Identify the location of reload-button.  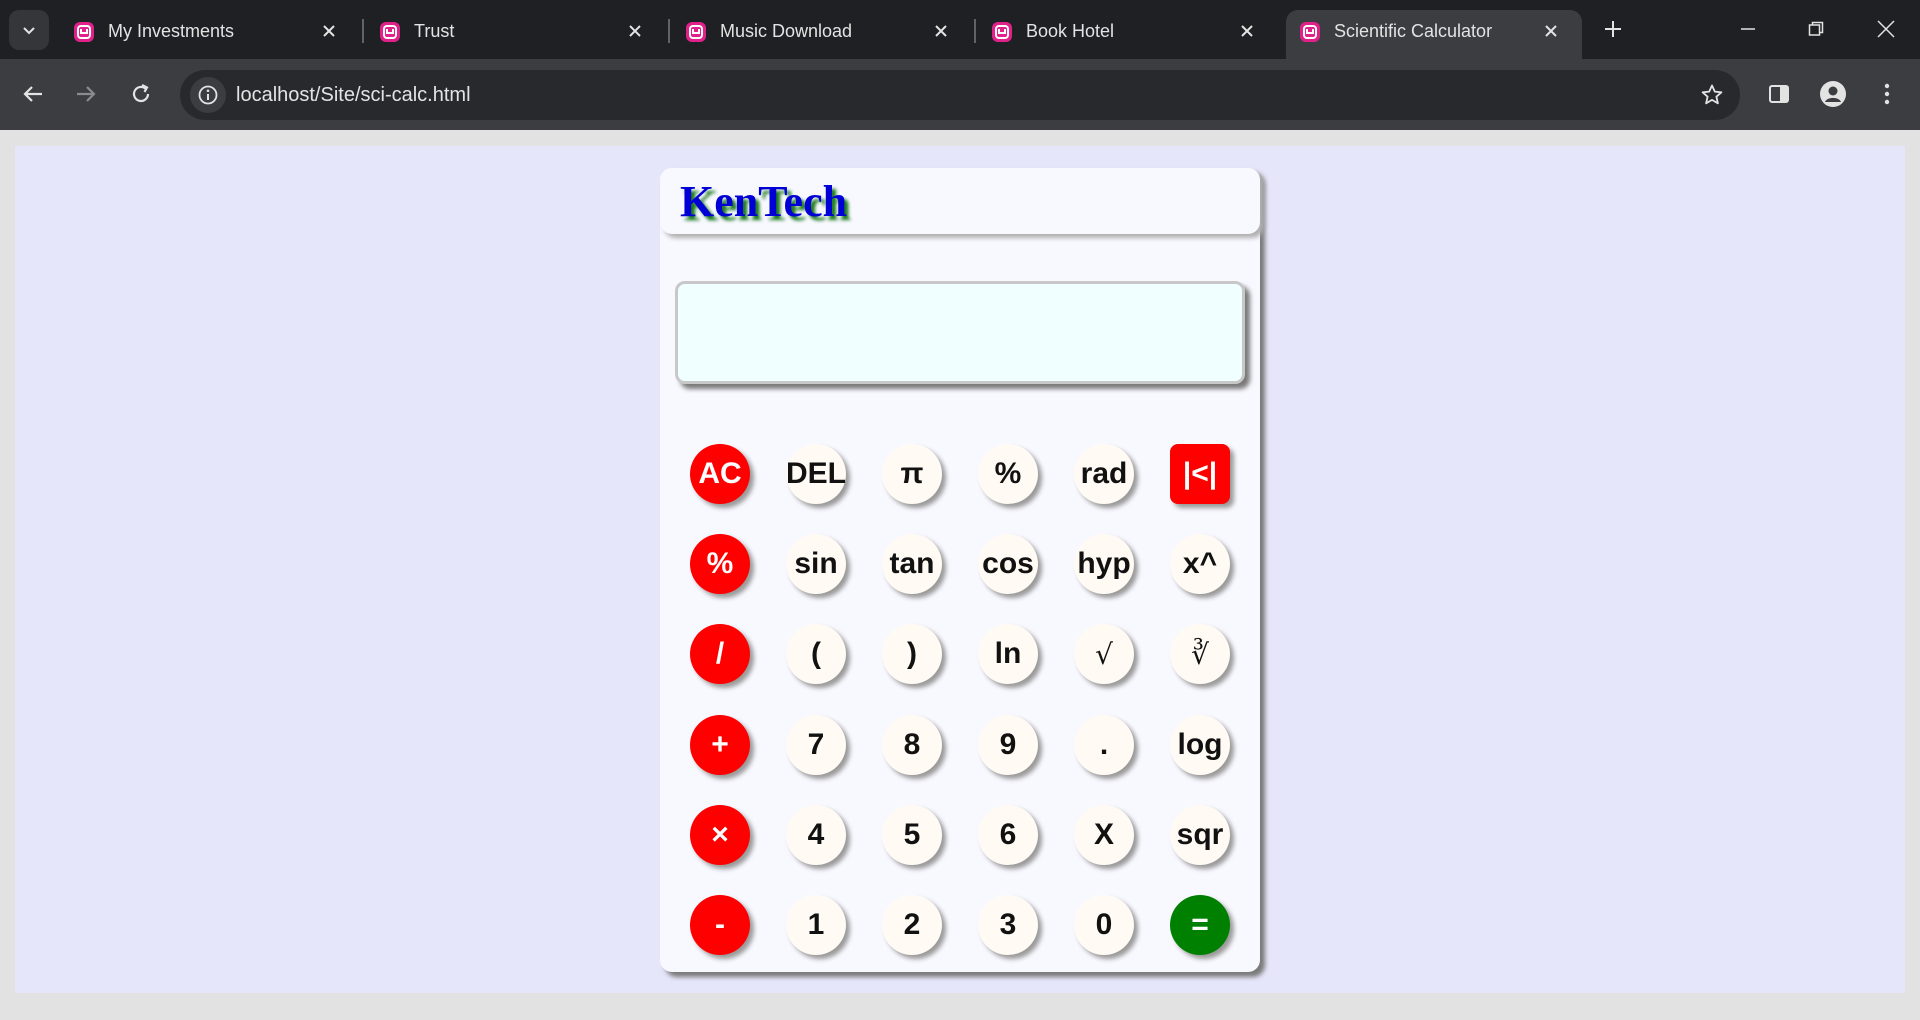
(141, 94).